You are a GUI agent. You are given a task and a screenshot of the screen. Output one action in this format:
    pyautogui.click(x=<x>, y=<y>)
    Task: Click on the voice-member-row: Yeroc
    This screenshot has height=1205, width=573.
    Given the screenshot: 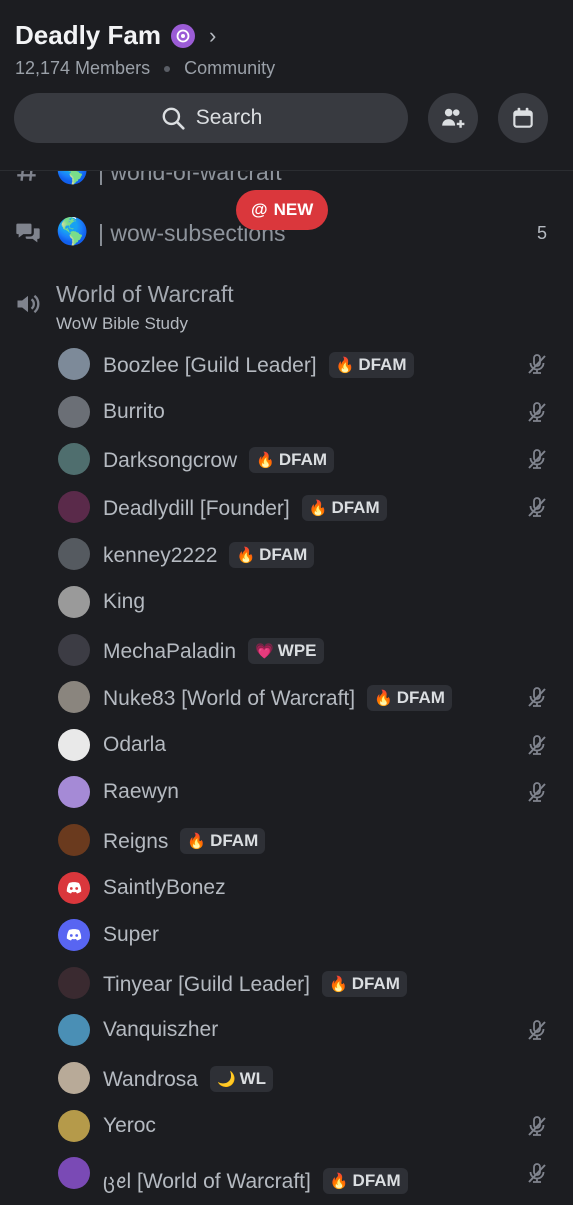 What is the action you would take?
    pyautogui.click(x=286, y=1127)
    